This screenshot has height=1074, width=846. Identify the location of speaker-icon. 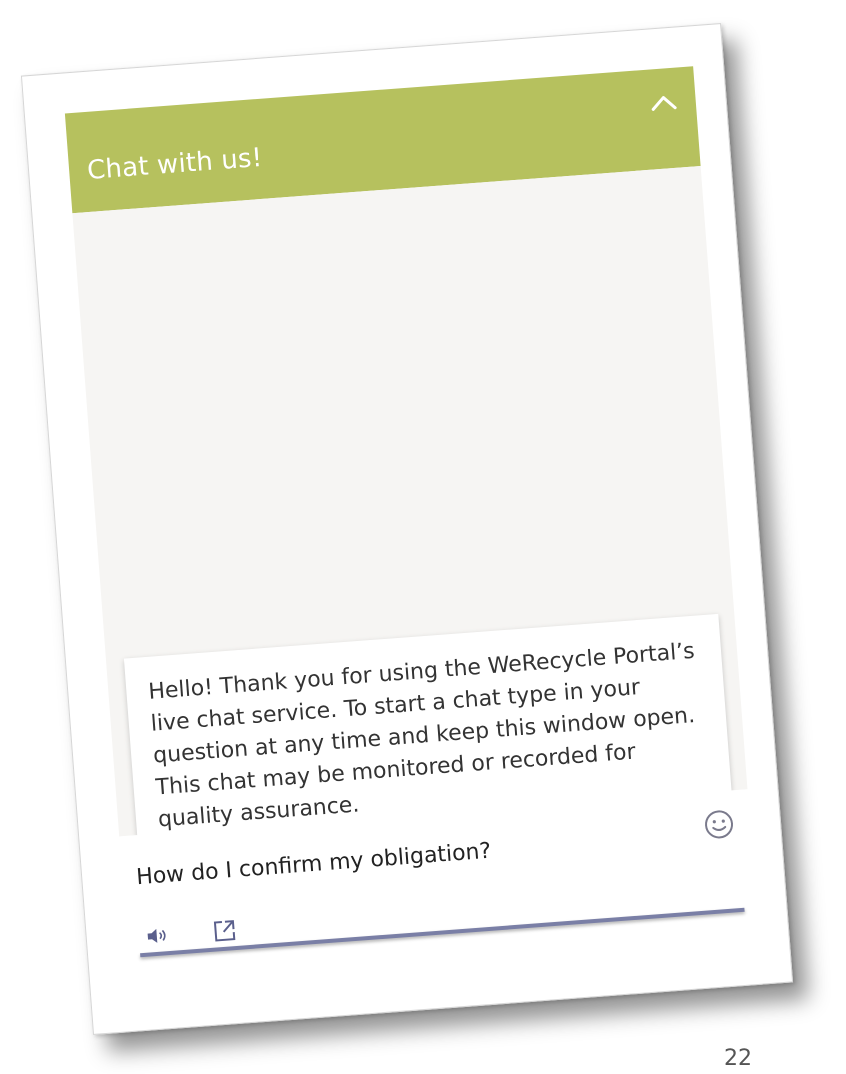
(156, 935).